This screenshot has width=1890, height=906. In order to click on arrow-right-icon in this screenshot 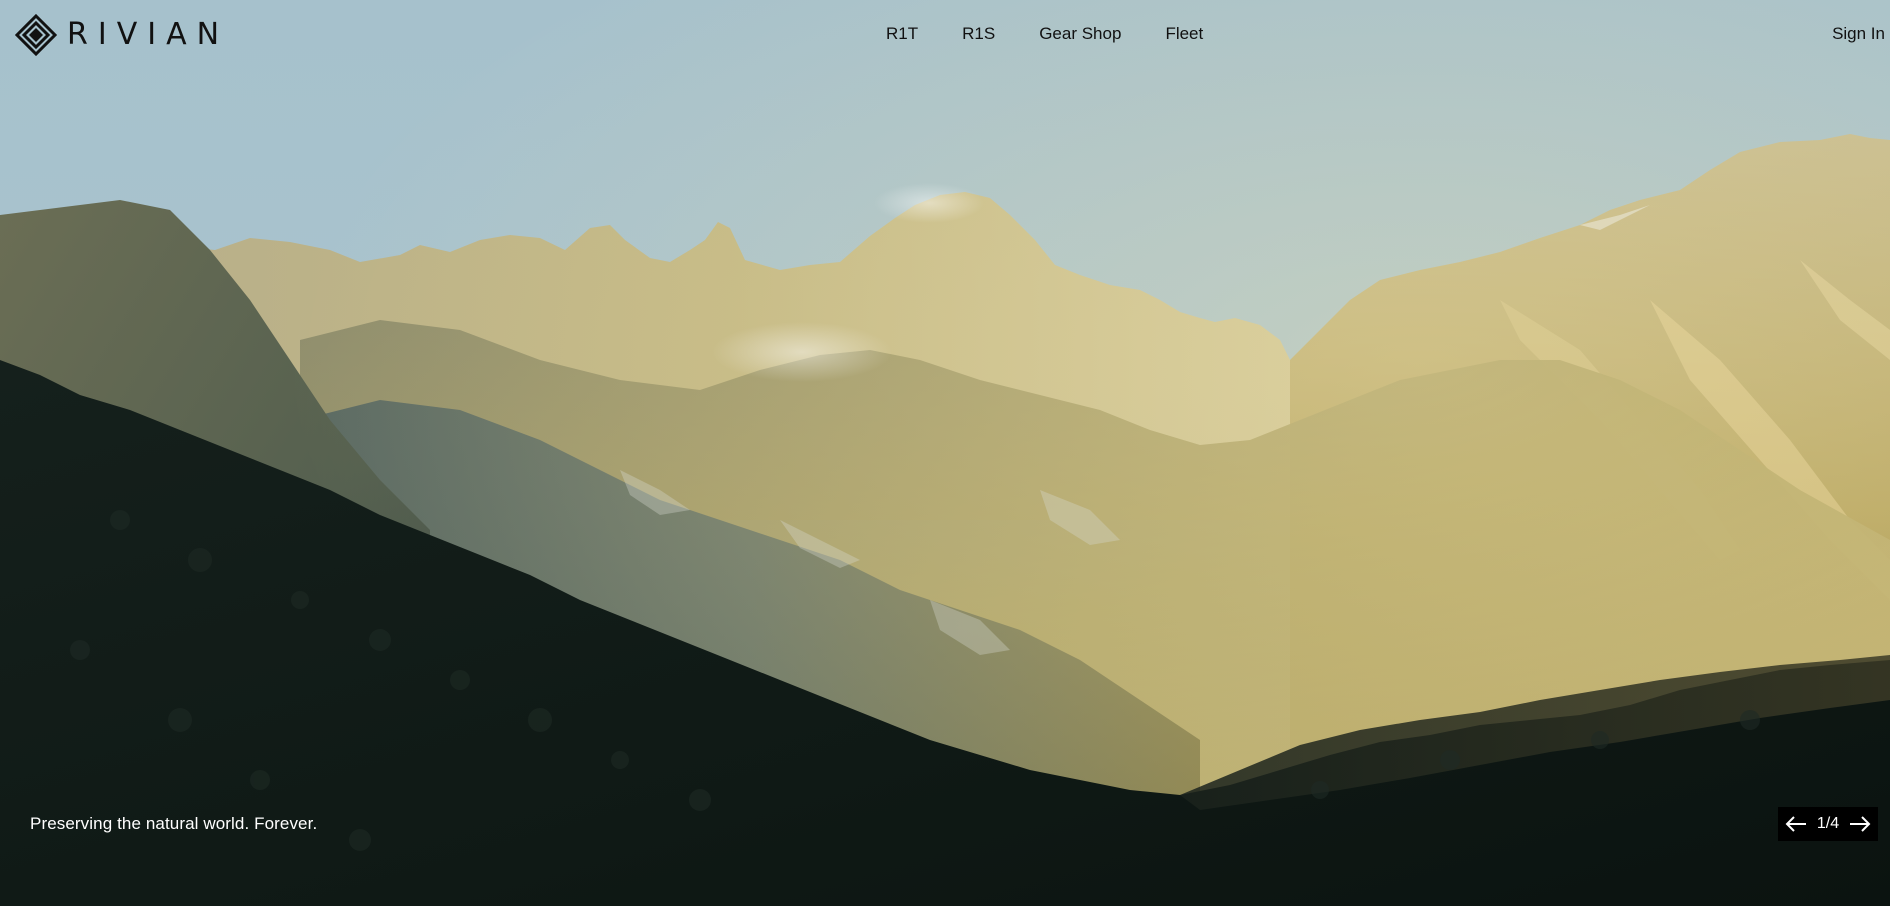, I will do `click(1860, 824)`.